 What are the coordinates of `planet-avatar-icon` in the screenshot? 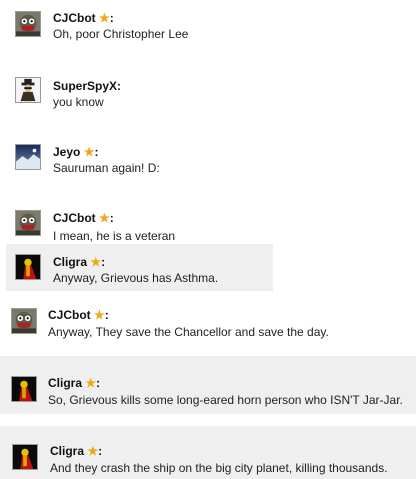 It's located at (28, 157).